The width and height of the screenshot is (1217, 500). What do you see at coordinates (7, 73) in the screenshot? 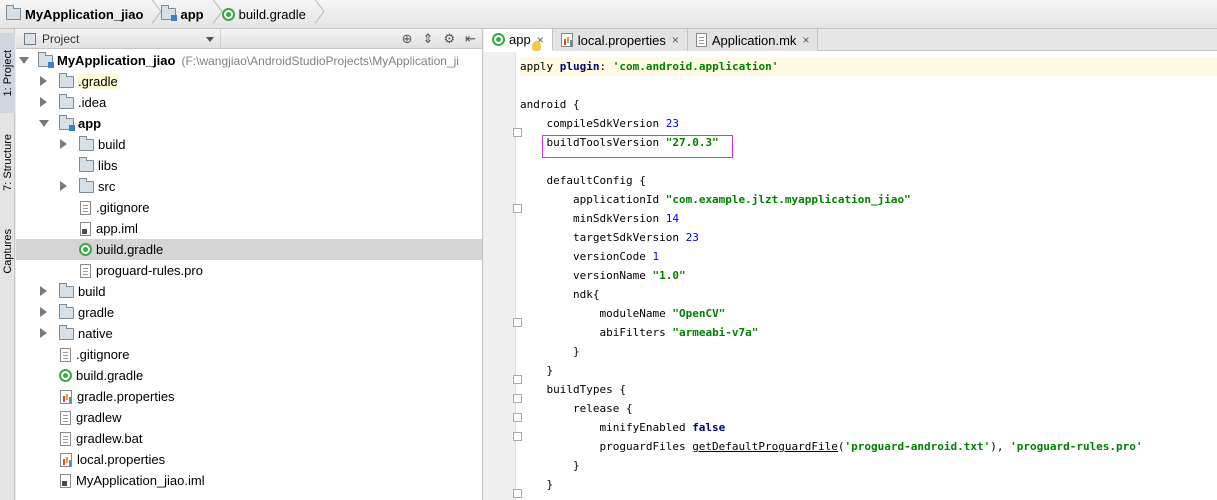
I see `tool-tab-project: 1: Project` at bounding box center [7, 73].